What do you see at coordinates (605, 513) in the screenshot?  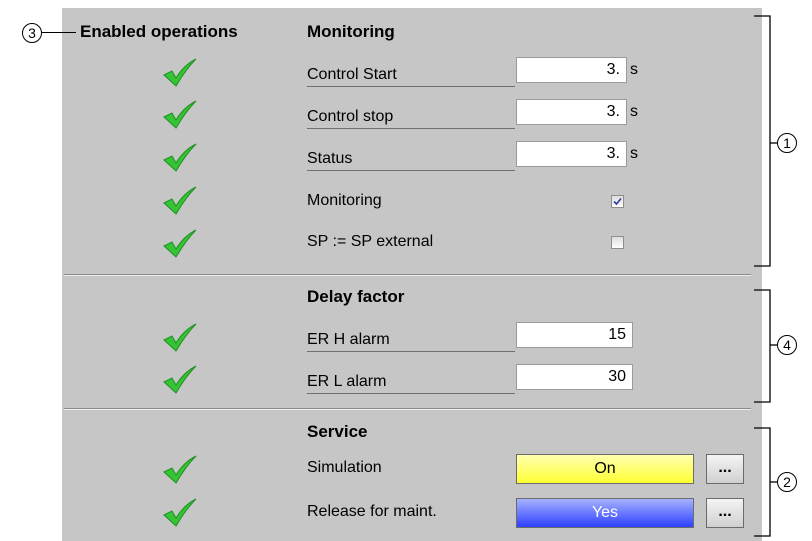 I see `release-maint-yes-button: Yes` at bounding box center [605, 513].